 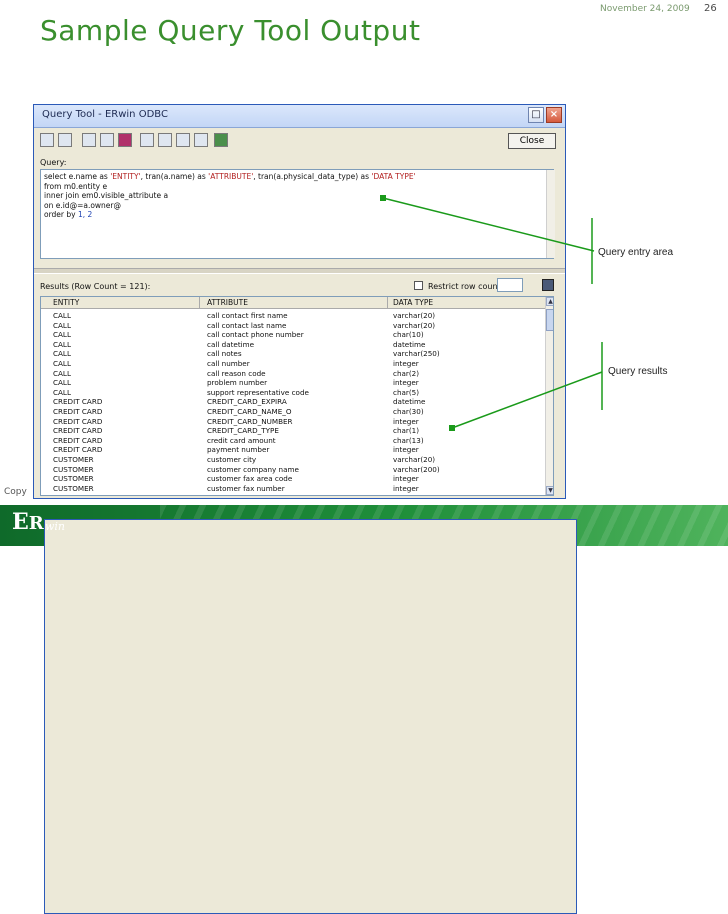 I want to click on query-entry-annotation: Query entry area, so click(x=636, y=252).